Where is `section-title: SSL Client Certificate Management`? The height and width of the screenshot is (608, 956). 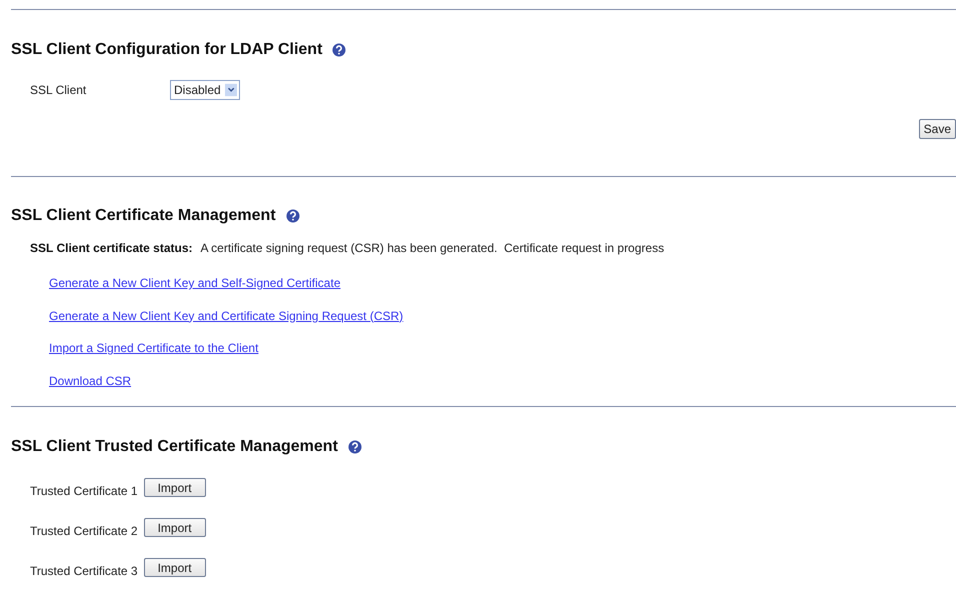 section-title: SSL Client Certificate Management is located at coordinates (143, 216).